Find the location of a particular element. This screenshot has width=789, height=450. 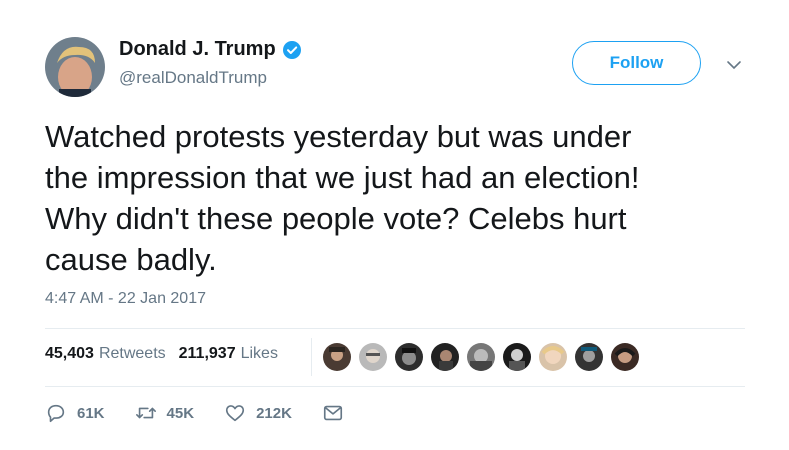

retweet-count: 45K is located at coordinates (180, 413).